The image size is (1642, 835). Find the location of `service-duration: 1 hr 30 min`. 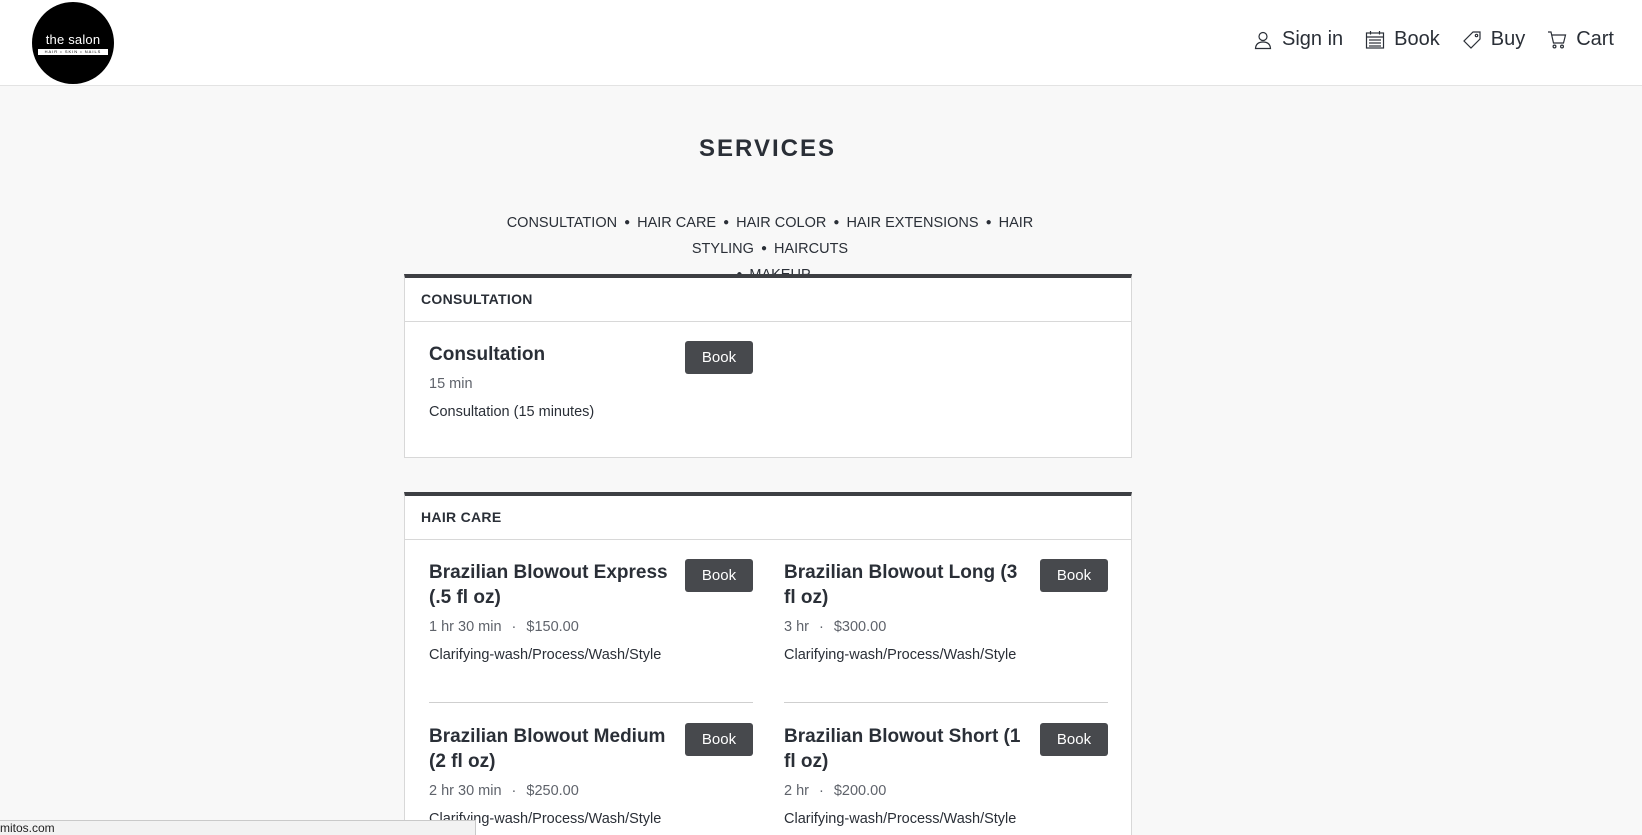

service-duration: 1 hr 30 min is located at coordinates (465, 627).